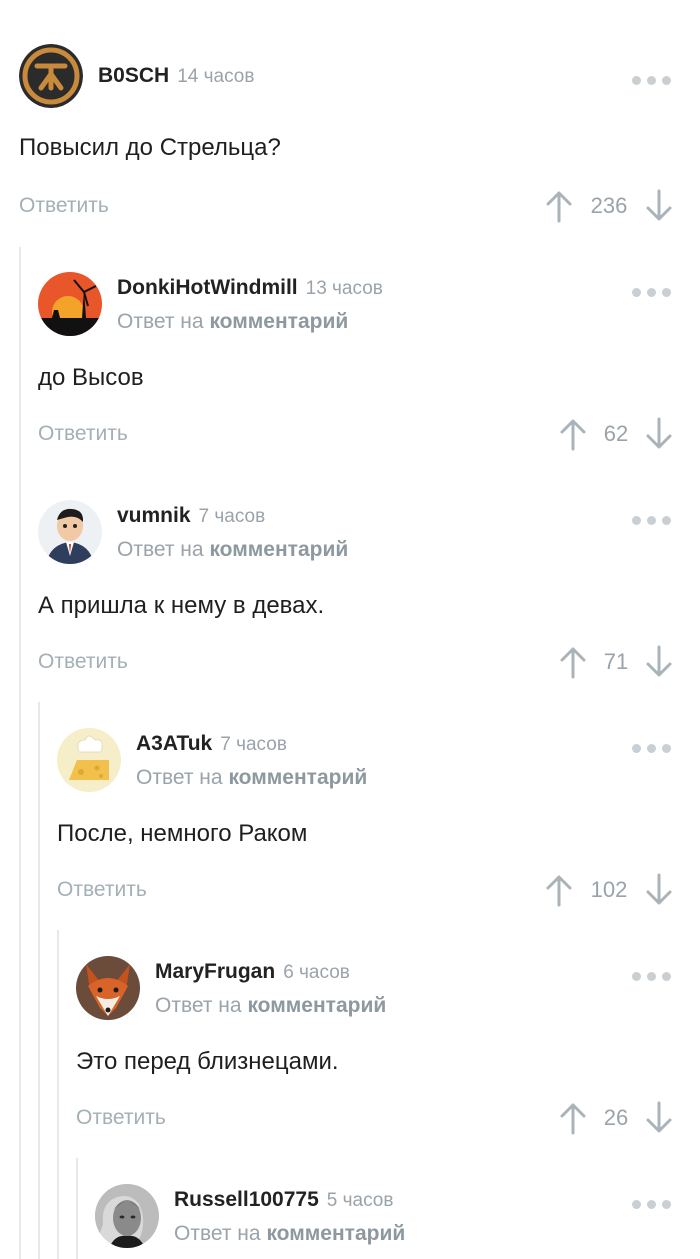 This screenshot has height=1259, width=700. Describe the element at coordinates (215, 971) in the screenshot. I see `author-name: MaryFrugan` at that location.